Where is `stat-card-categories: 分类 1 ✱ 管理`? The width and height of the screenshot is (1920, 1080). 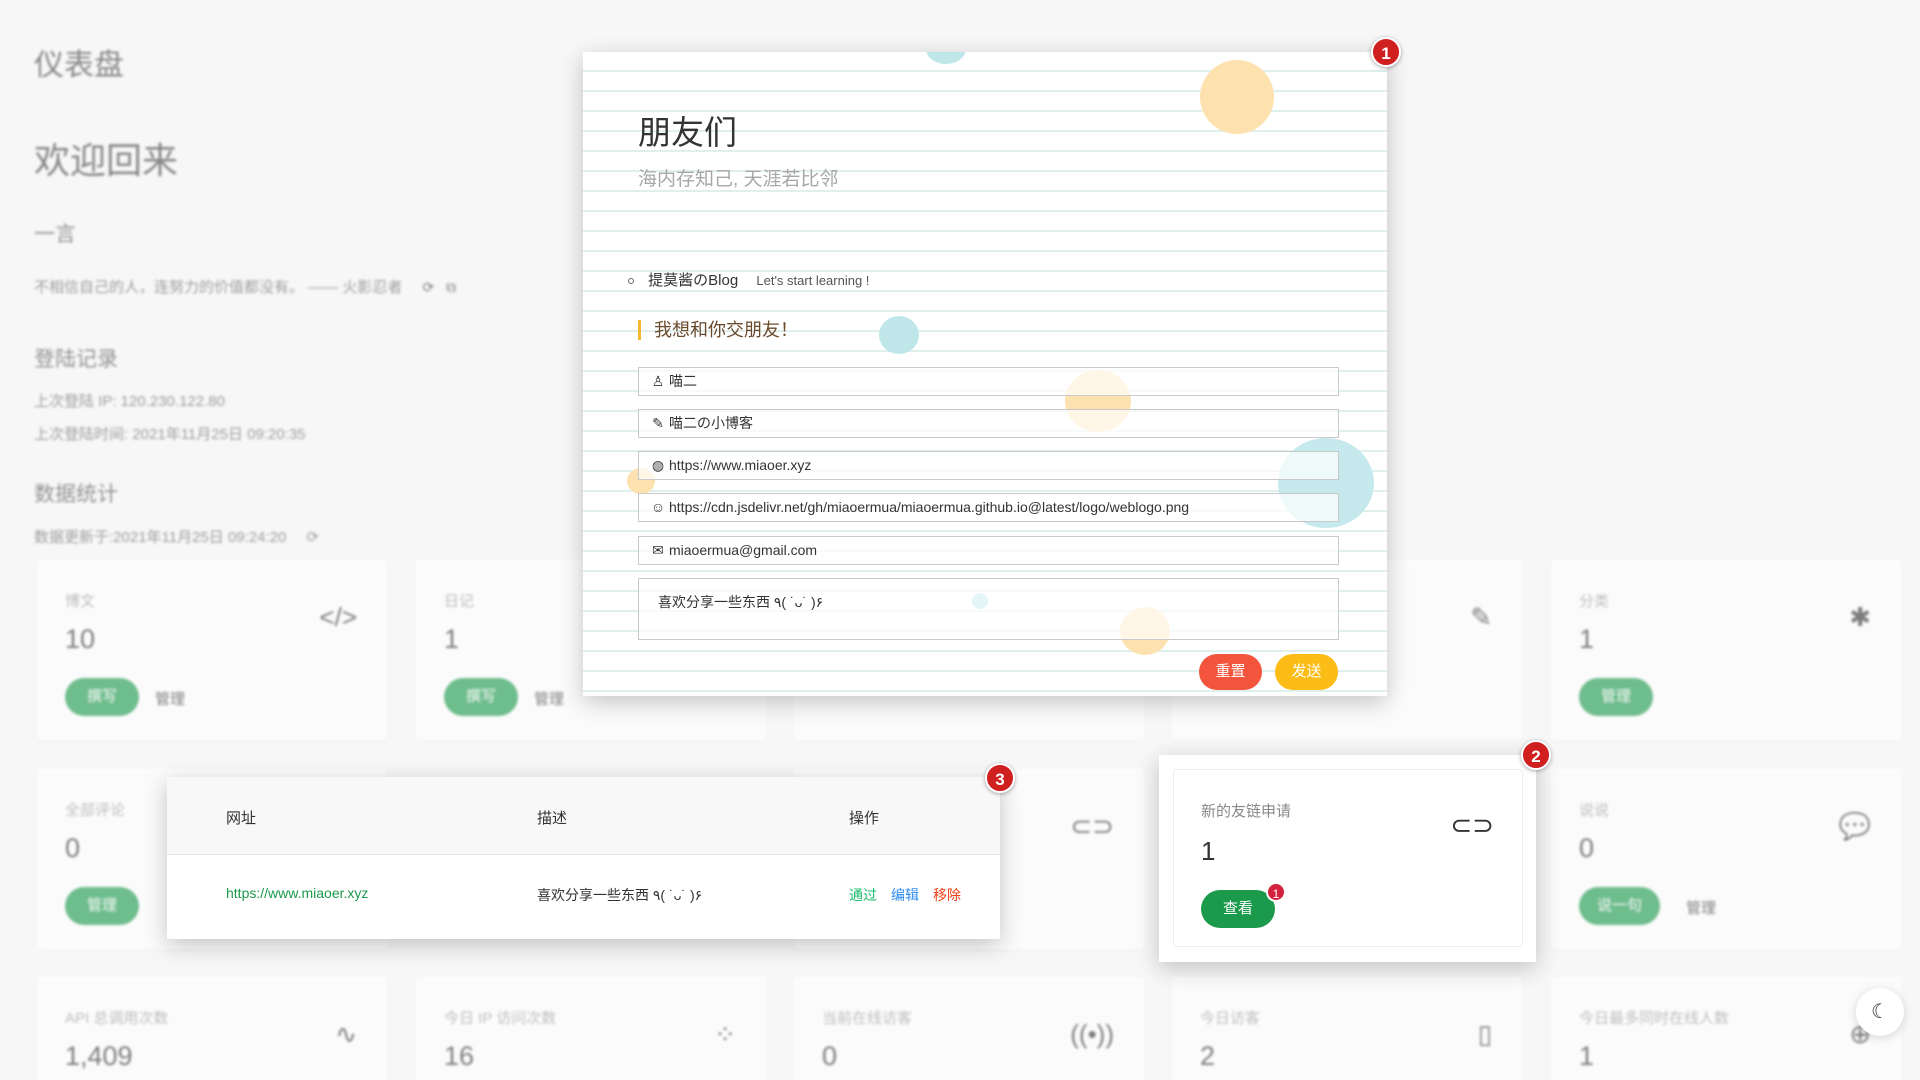
stat-card-categories: 分类 1 ✱ 管理 is located at coordinates (1726, 650).